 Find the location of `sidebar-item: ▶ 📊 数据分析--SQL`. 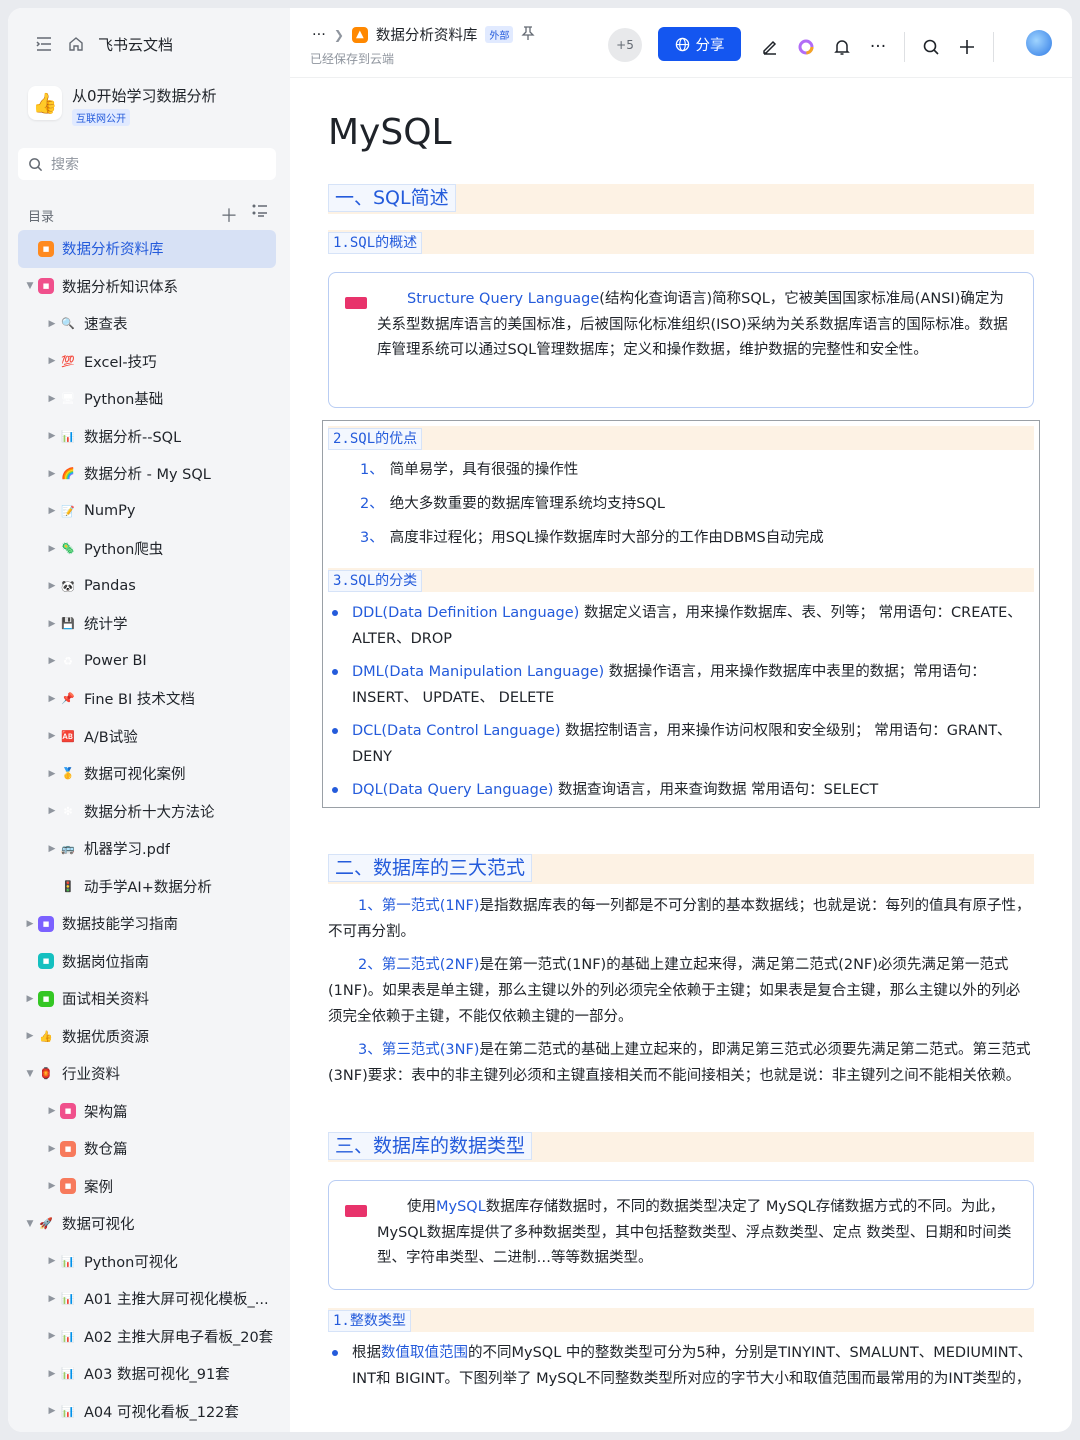

sidebar-item: ▶ 📊 数据分析--SQL is located at coordinates (147, 437).